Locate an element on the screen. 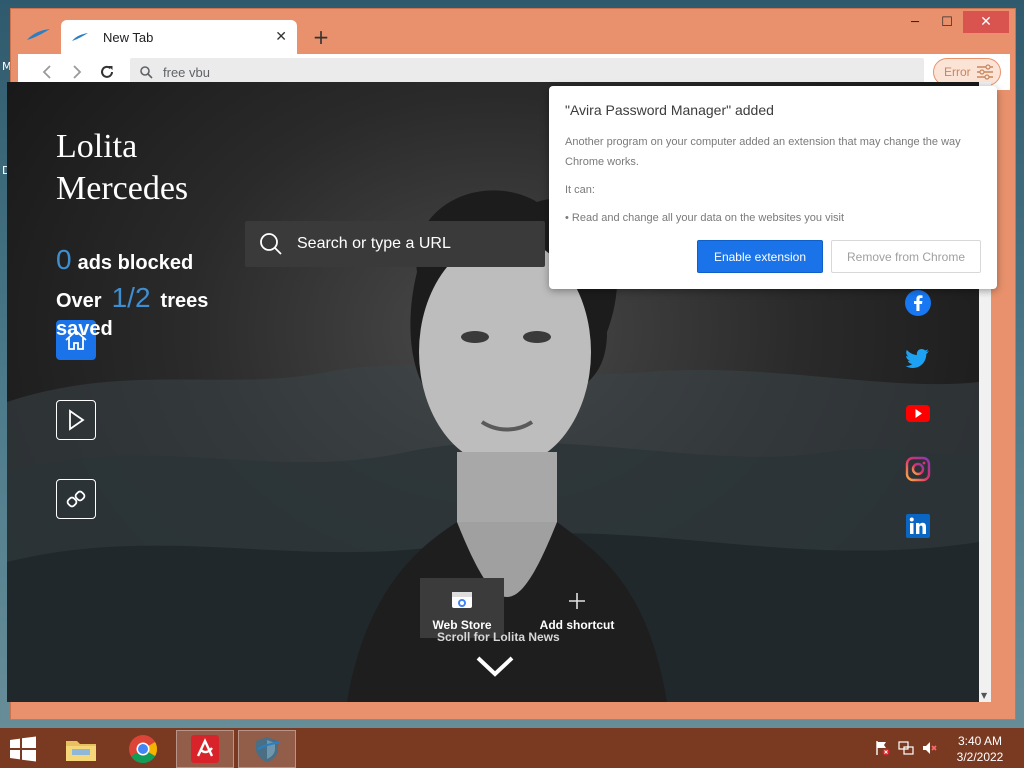  back-arrow-icon is located at coordinates (46, 72).